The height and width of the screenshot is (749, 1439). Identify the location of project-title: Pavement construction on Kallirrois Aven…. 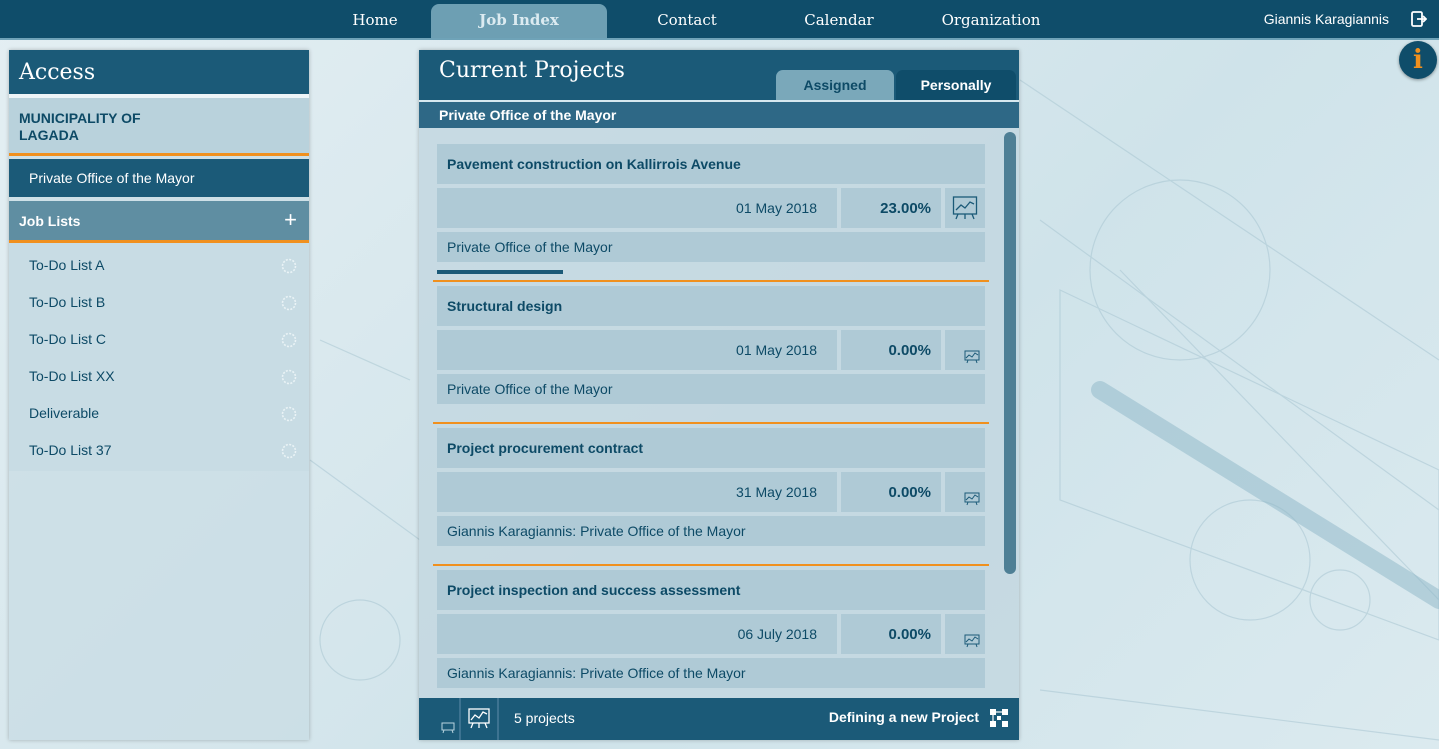
(711, 164).